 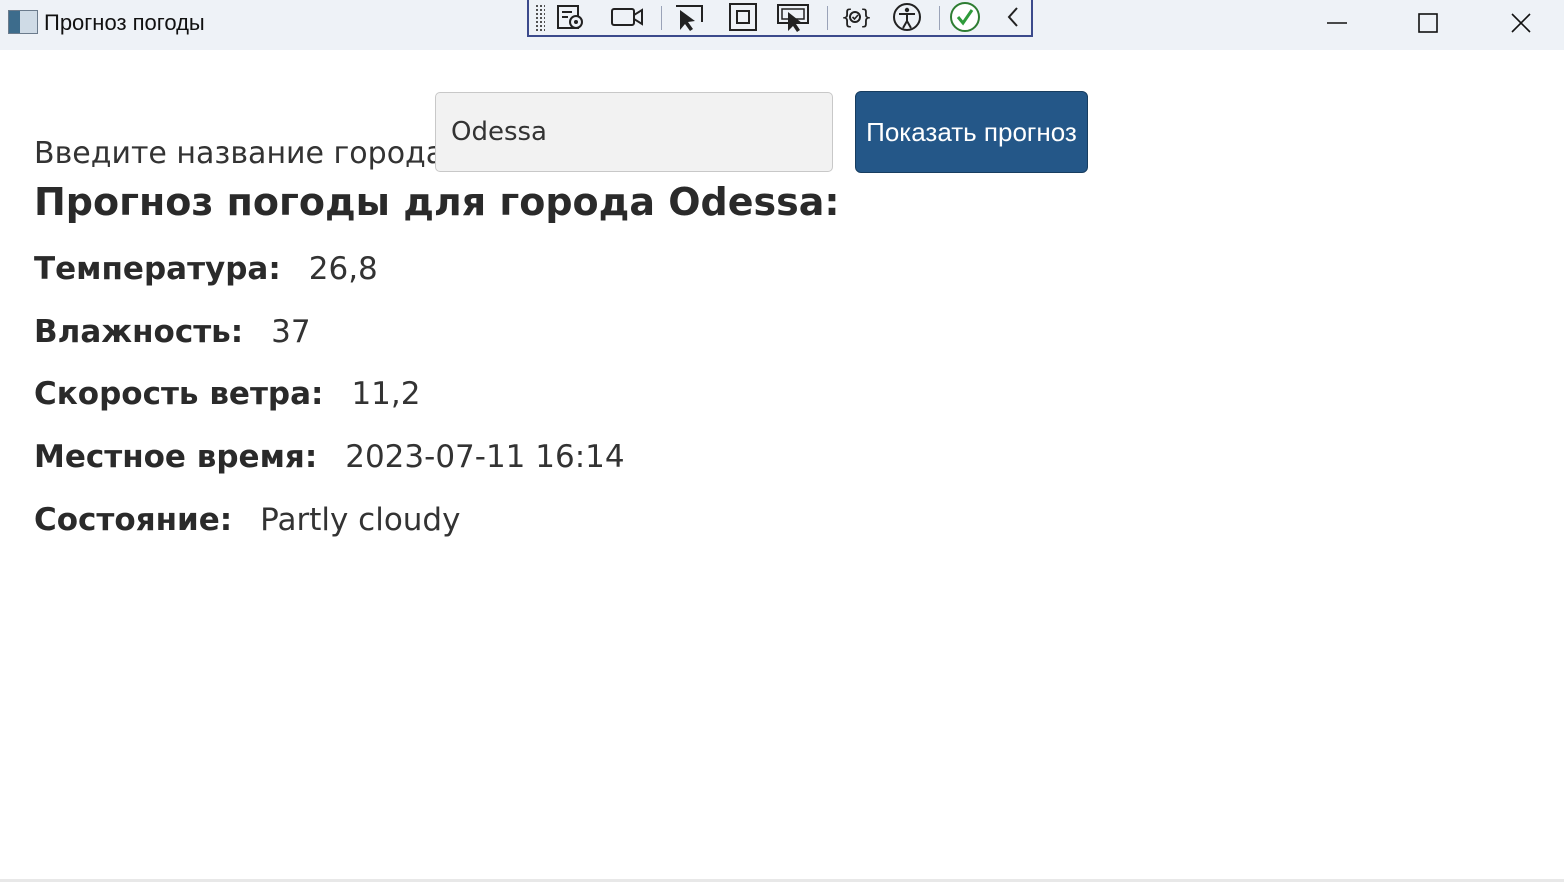 I want to click on humidity-value: 37, so click(x=291, y=332).